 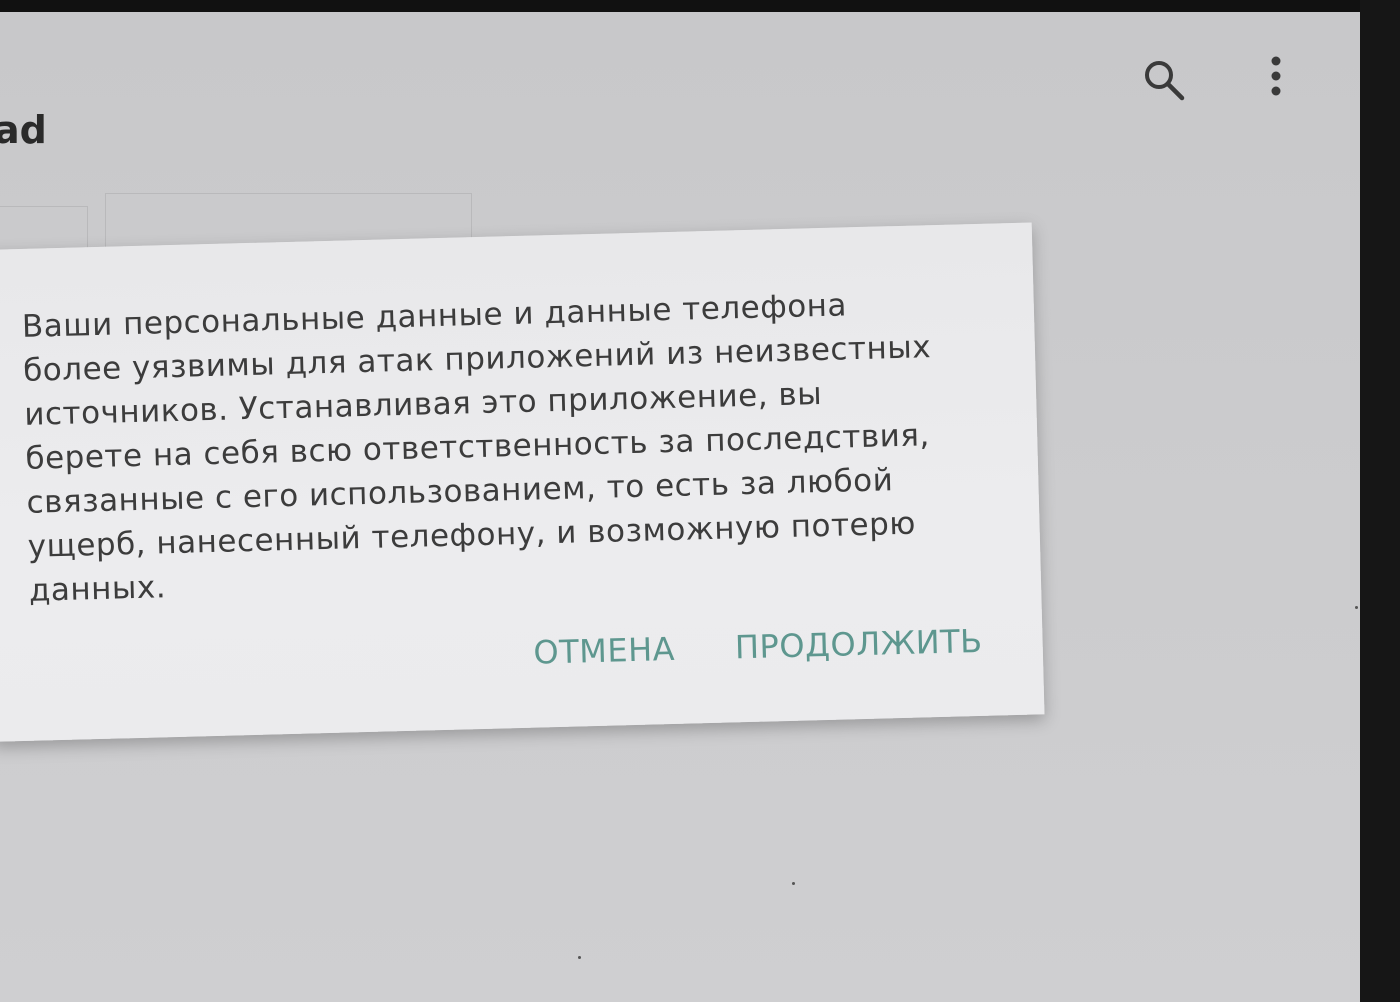 I want to click on search-button, so click(x=1164, y=80).